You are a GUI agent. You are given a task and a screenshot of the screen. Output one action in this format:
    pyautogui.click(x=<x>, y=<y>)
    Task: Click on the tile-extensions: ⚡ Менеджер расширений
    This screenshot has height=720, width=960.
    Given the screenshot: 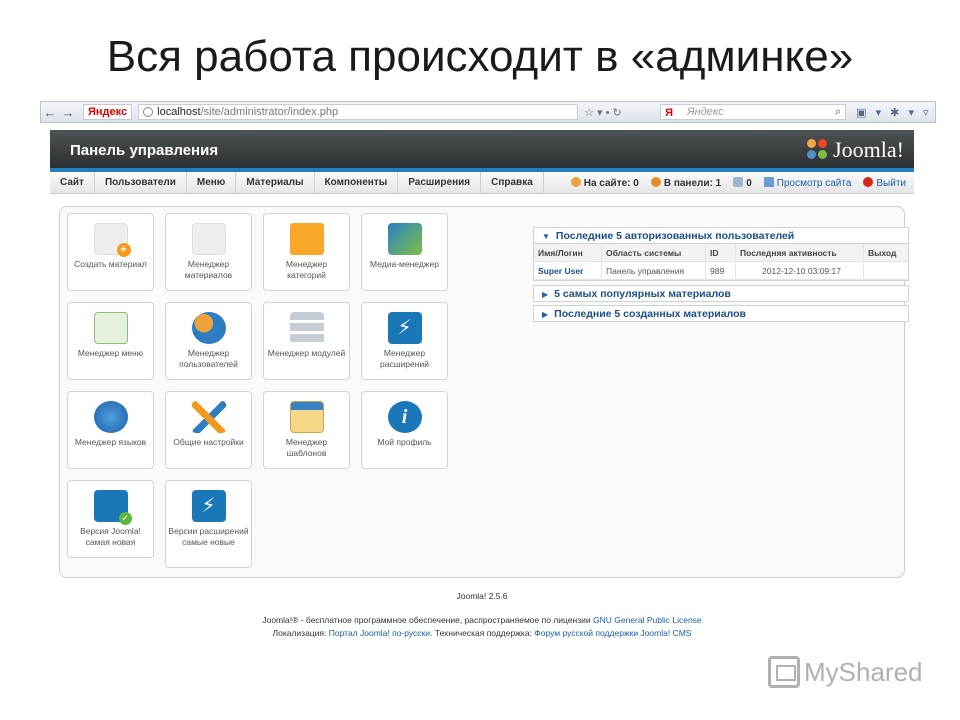 What is the action you would take?
    pyautogui.click(x=404, y=341)
    